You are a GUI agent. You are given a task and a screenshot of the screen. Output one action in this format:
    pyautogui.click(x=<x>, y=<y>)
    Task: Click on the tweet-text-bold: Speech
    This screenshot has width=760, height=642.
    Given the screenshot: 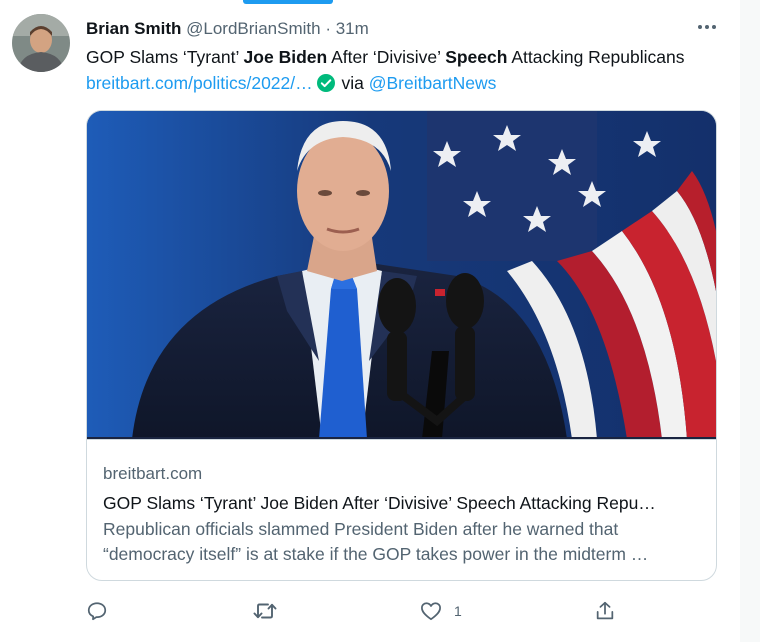 What is the action you would take?
    pyautogui.click(x=476, y=57)
    